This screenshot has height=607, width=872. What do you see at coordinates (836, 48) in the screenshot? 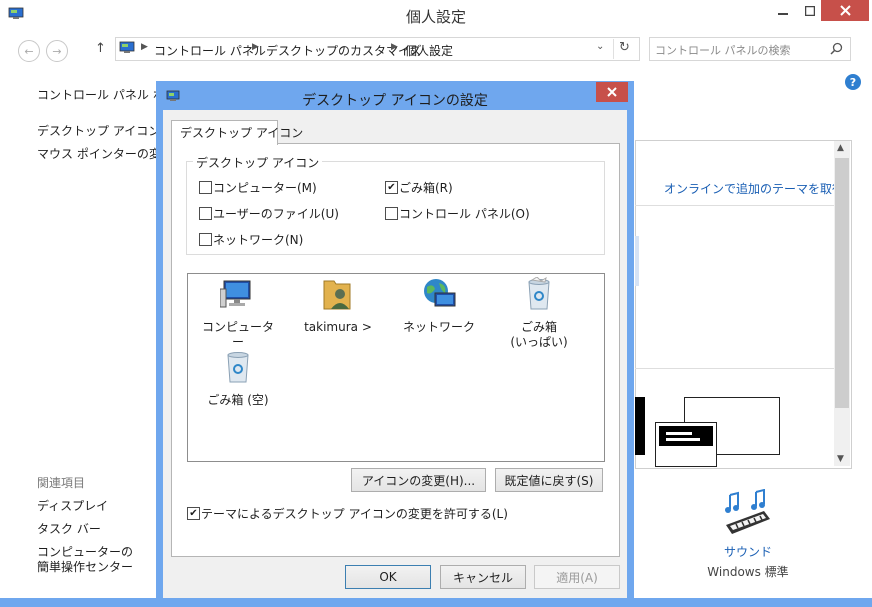
I see `search-icon` at bounding box center [836, 48].